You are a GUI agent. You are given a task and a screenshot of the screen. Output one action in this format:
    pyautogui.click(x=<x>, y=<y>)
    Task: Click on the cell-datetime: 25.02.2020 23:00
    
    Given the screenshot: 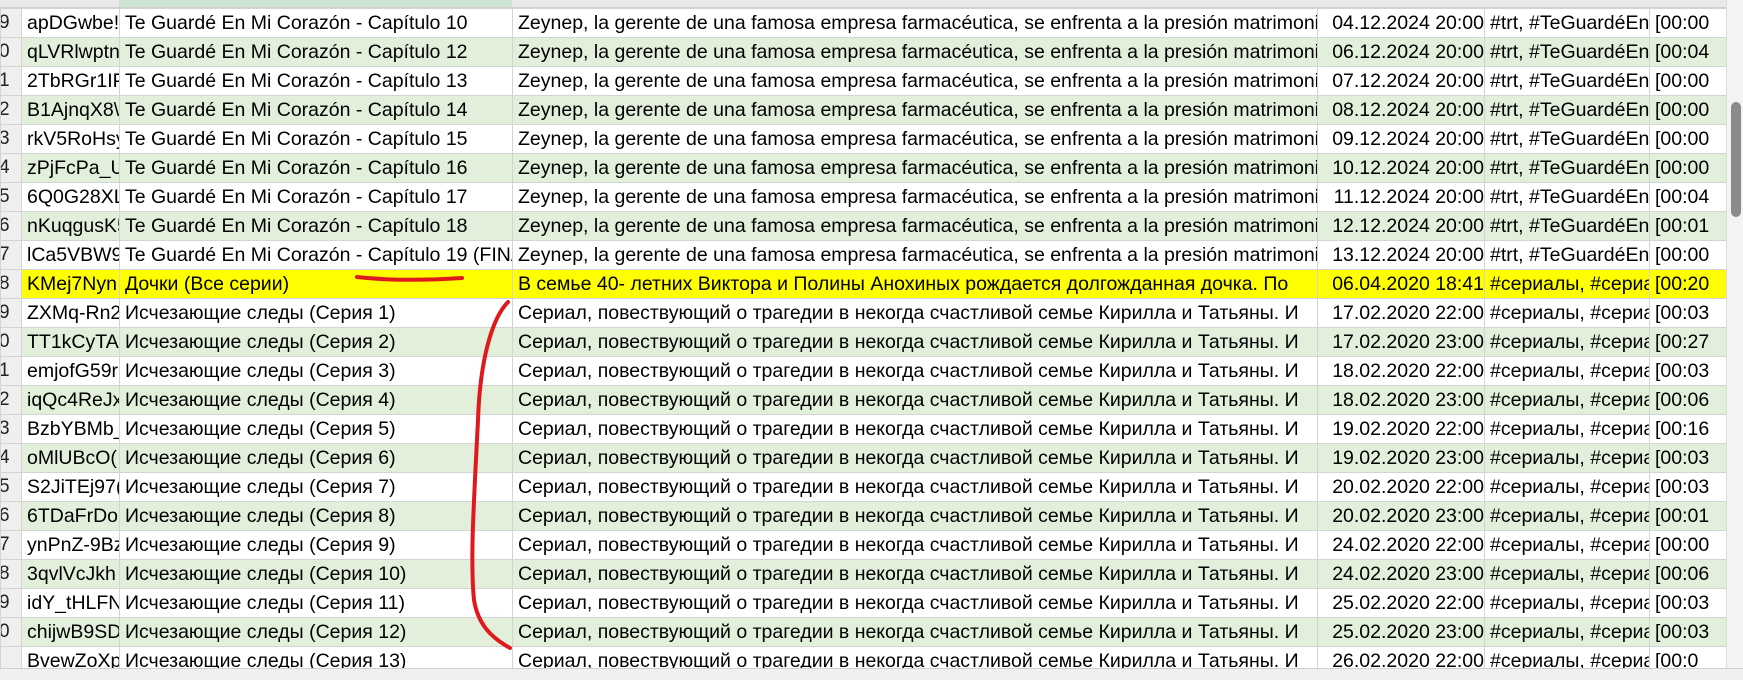 What is the action you would take?
    pyautogui.click(x=1401, y=632)
    